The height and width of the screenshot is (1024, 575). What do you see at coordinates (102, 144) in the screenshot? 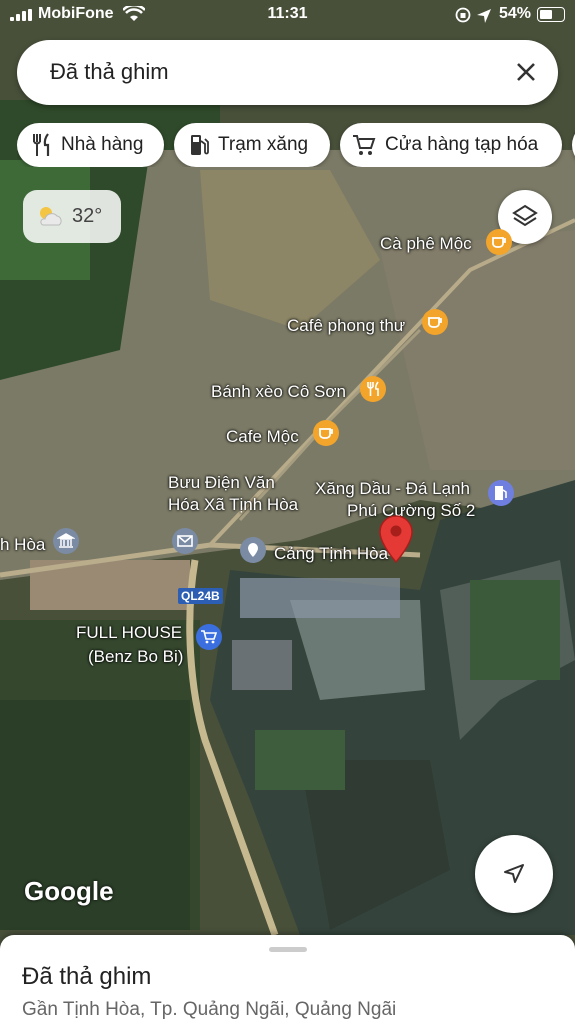
I see `chip-label: Nhà hàng` at bounding box center [102, 144].